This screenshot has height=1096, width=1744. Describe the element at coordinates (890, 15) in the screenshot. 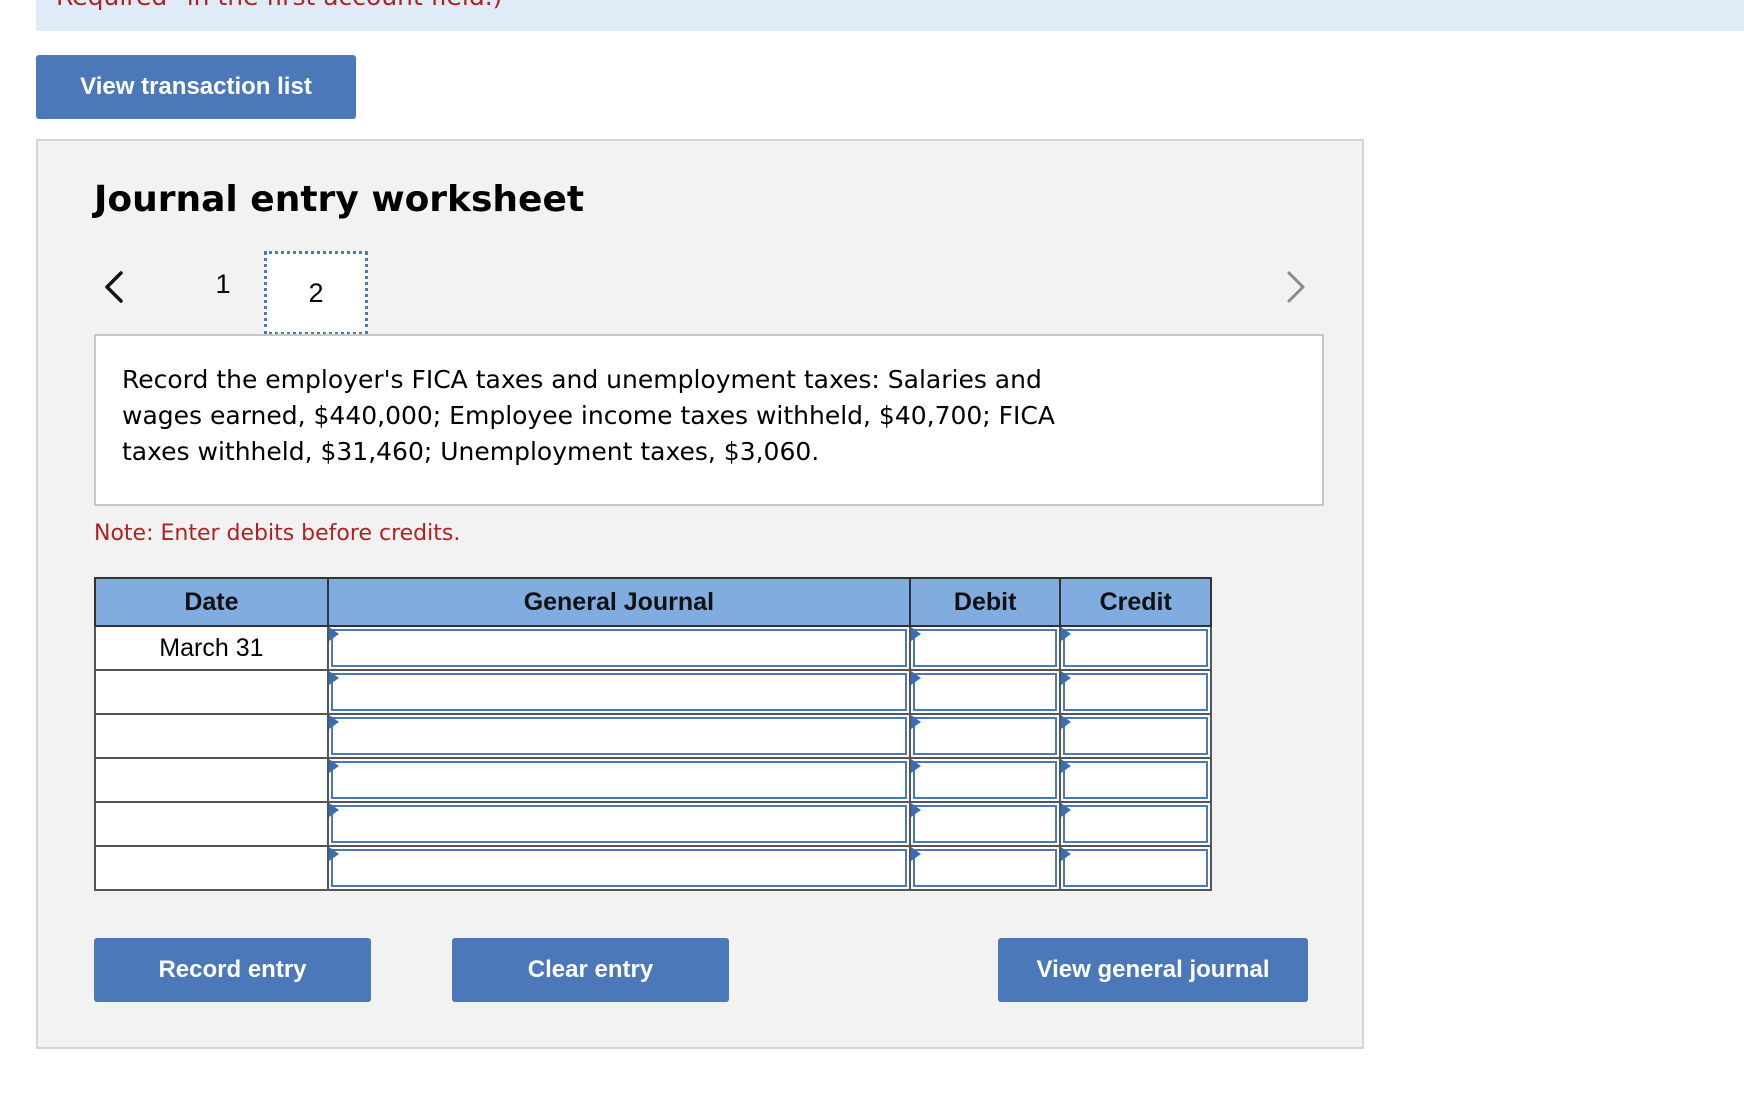

I see `instruction-banner: Required" in the first account field.)` at that location.